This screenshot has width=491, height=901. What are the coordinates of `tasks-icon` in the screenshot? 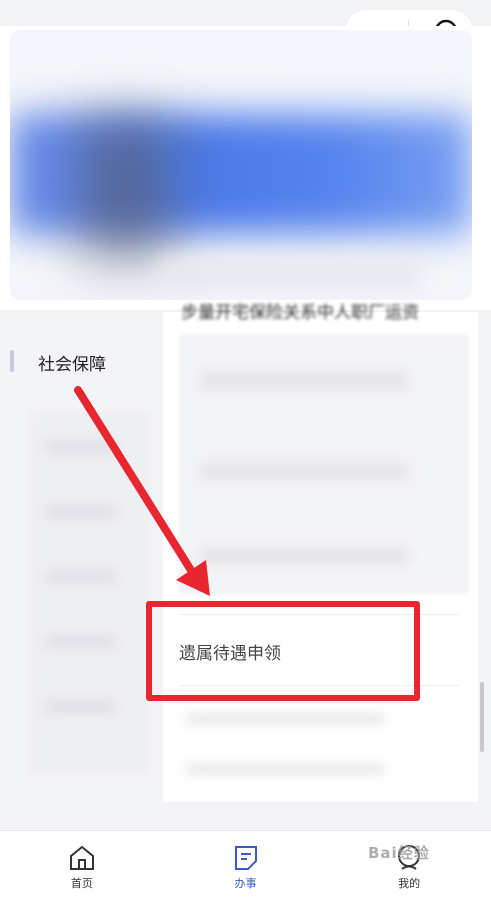 It's located at (245, 858).